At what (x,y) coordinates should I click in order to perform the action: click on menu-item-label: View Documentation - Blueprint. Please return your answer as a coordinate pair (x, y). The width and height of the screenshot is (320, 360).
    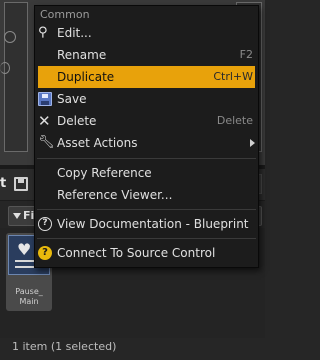
    Looking at the image, I should click on (153, 224).